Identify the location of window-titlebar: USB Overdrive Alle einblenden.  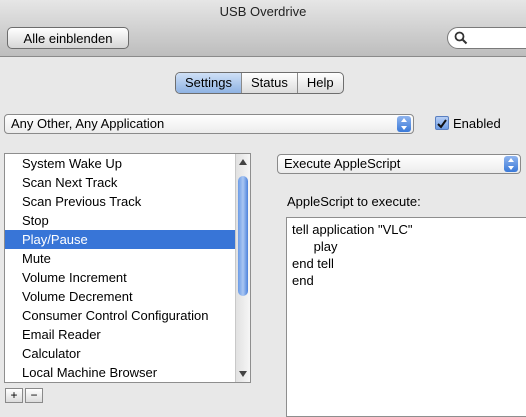
(263, 28).